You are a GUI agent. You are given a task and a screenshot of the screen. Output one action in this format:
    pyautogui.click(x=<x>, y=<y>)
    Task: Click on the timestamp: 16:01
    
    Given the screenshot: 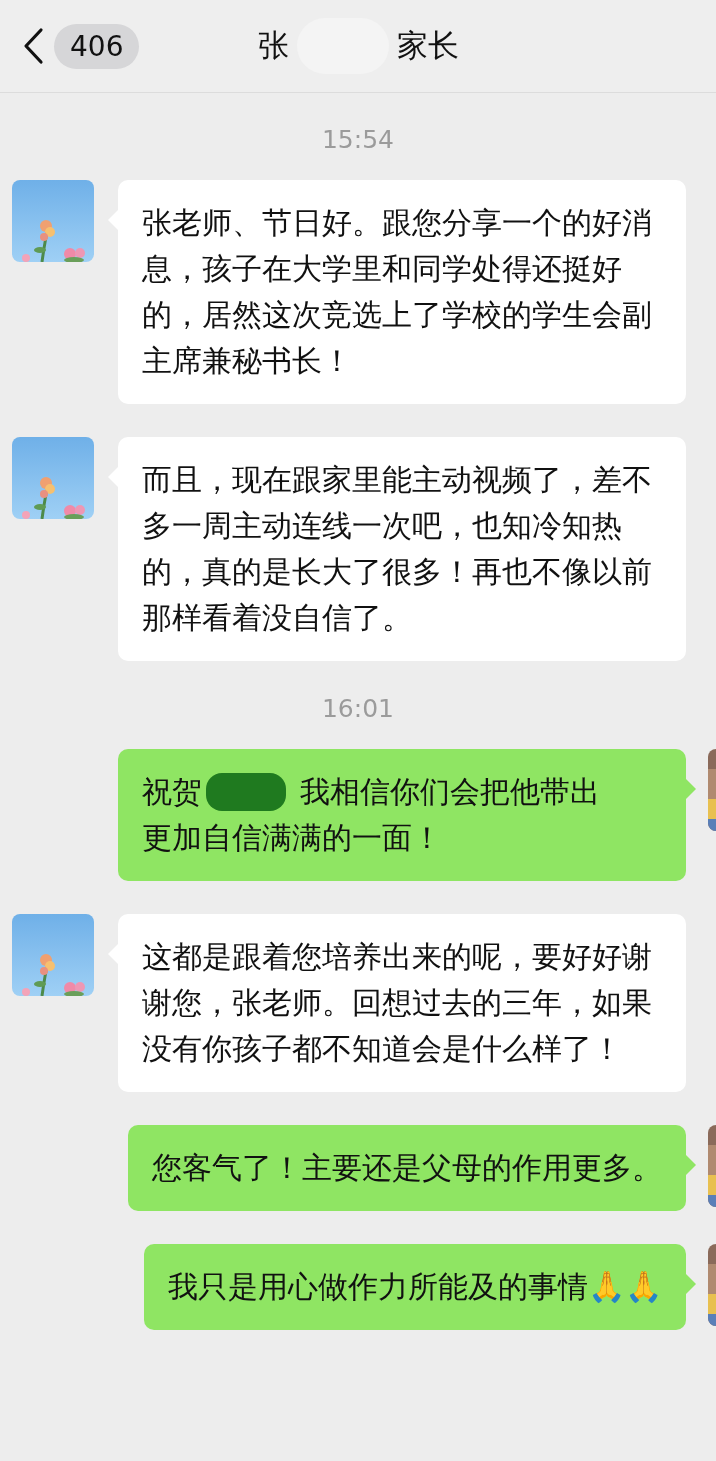 What is the action you would take?
    pyautogui.click(x=357, y=708)
    